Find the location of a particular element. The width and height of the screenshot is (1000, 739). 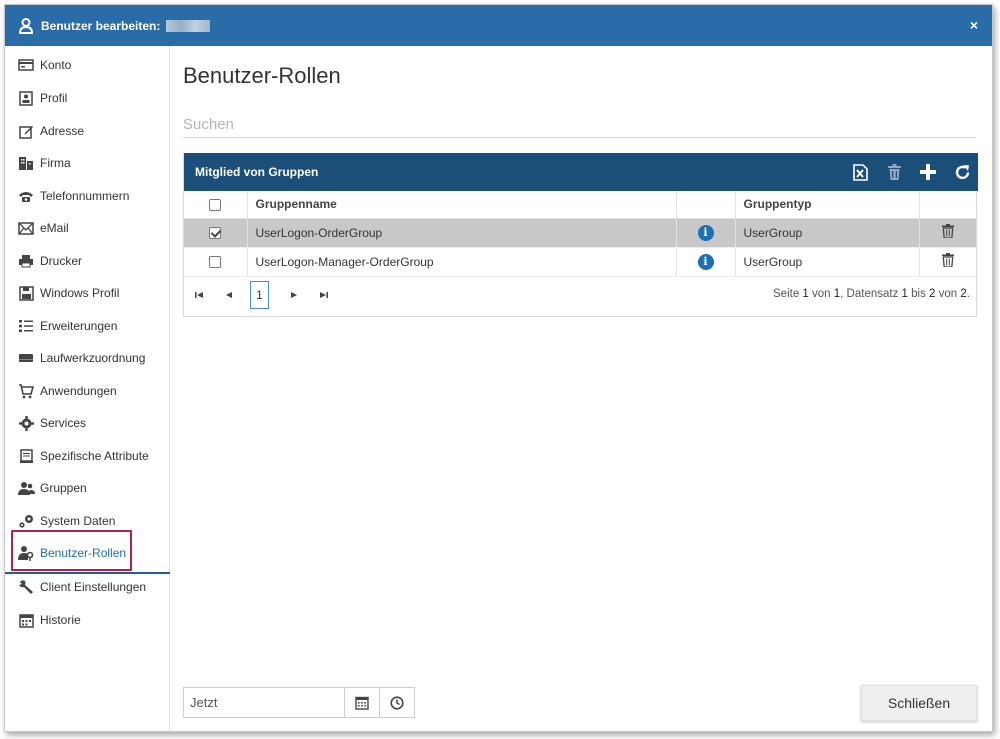

phone-icon is located at coordinates (26, 196).